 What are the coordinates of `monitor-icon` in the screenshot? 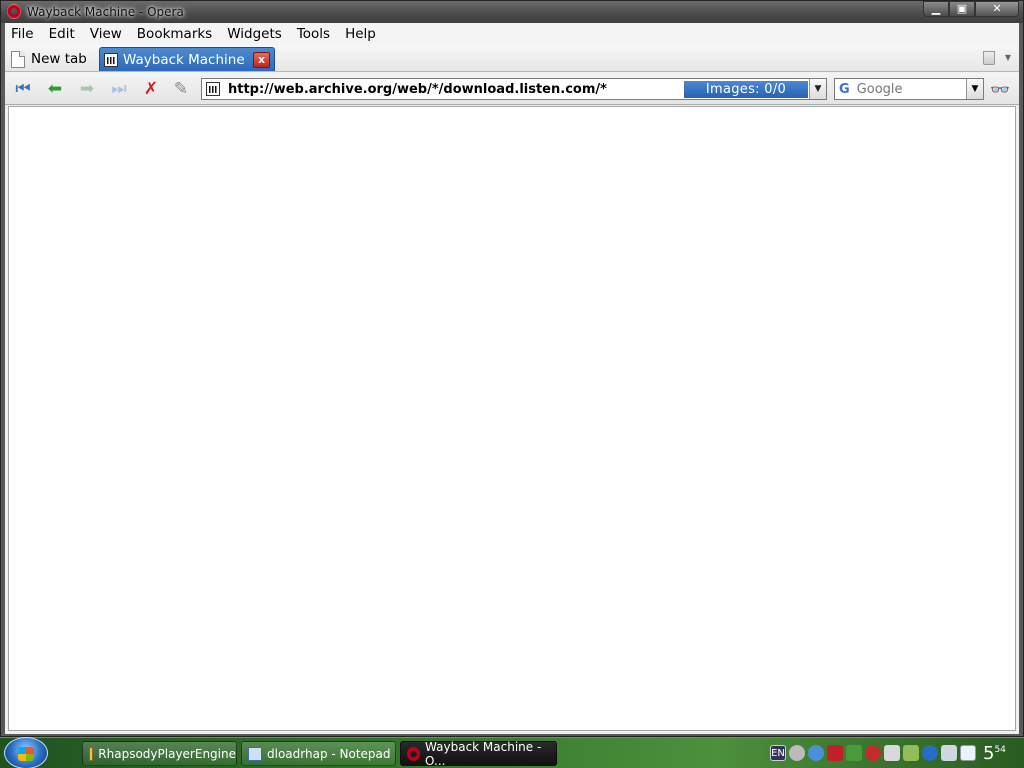 It's located at (949, 753).